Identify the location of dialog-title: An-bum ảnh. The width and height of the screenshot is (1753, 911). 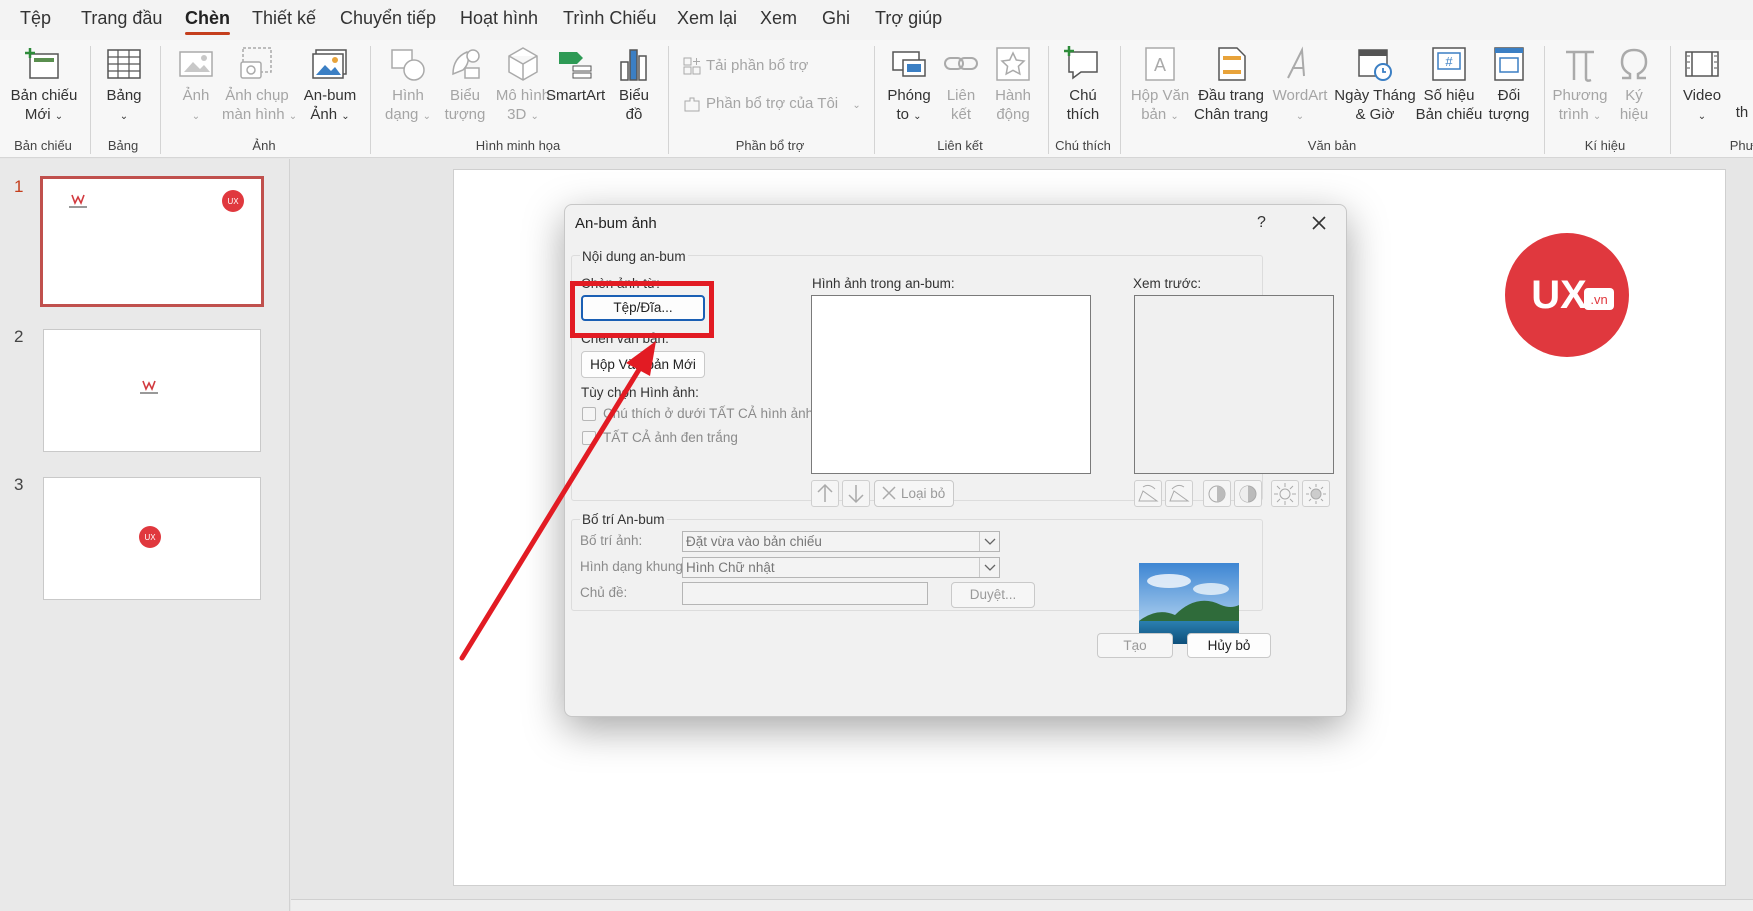
(616, 223).